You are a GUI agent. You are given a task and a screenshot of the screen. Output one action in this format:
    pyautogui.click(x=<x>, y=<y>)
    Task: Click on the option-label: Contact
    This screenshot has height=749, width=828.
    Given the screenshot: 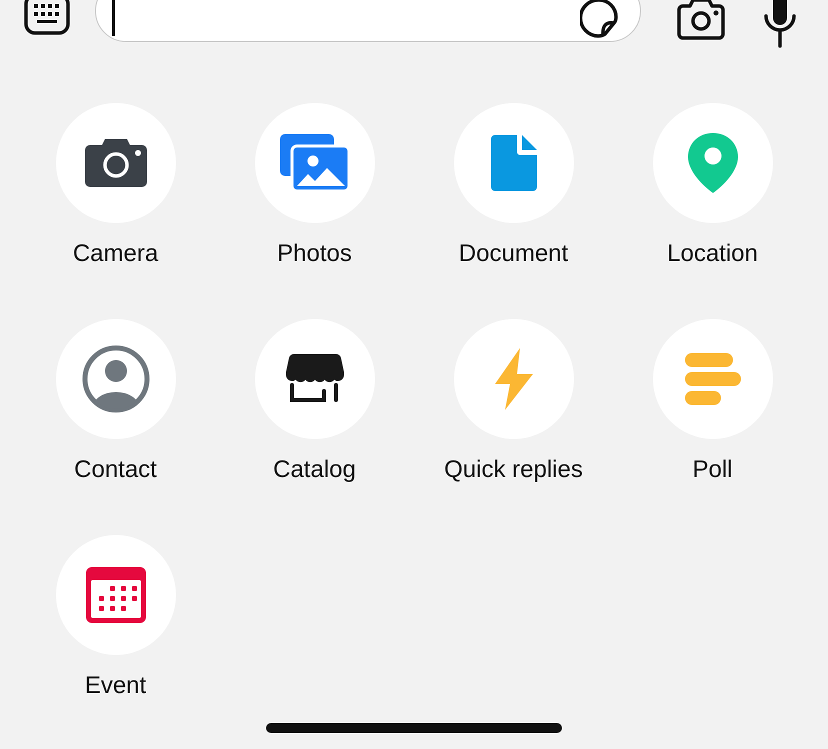 What is the action you would take?
    pyautogui.click(x=115, y=470)
    